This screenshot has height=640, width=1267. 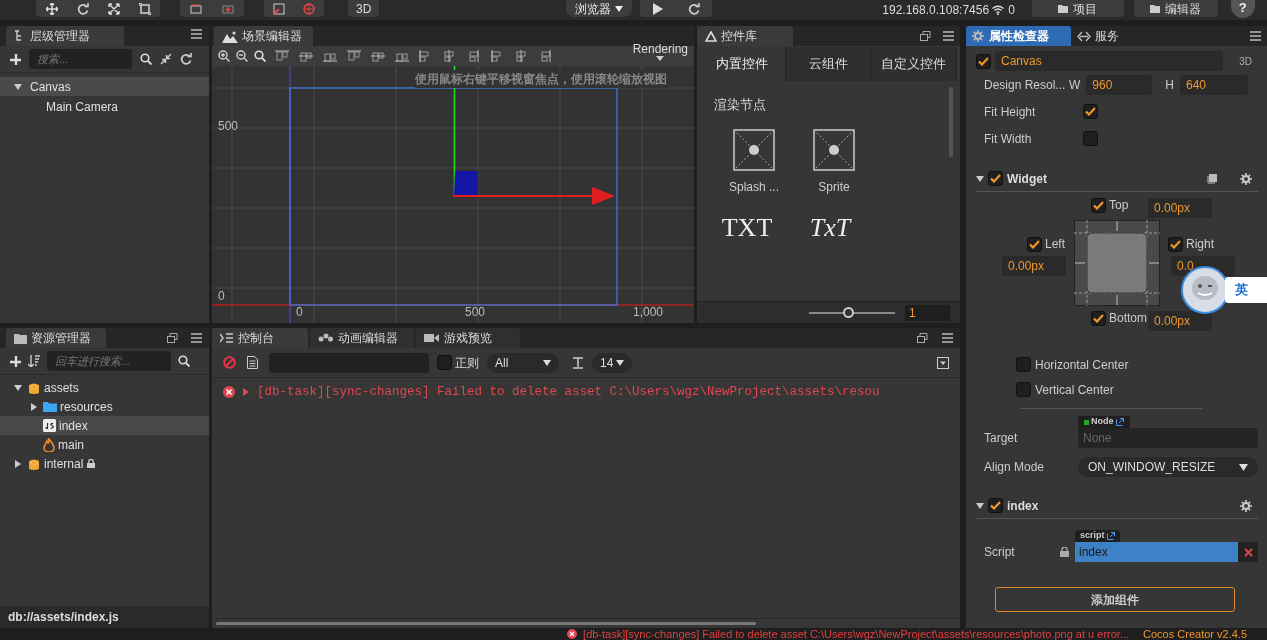 What do you see at coordinates (229, 362) in the screenshot?
I see `clear-icon` at bounding box center [229, 362].